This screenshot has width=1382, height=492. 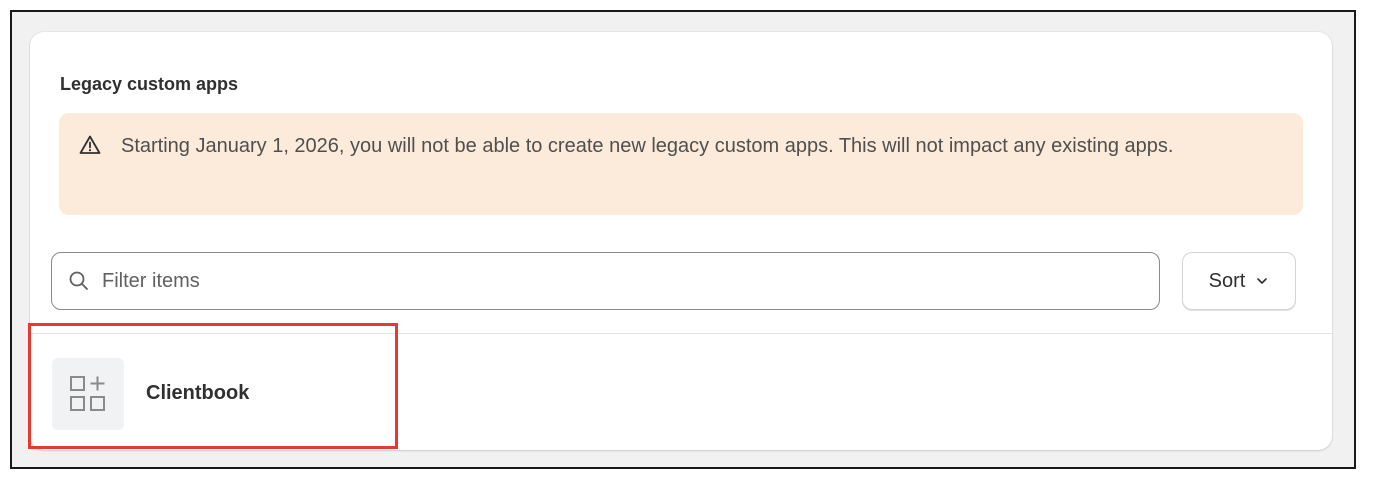 I want to click on chevron-down-icon, so click(x=1262, y=281).